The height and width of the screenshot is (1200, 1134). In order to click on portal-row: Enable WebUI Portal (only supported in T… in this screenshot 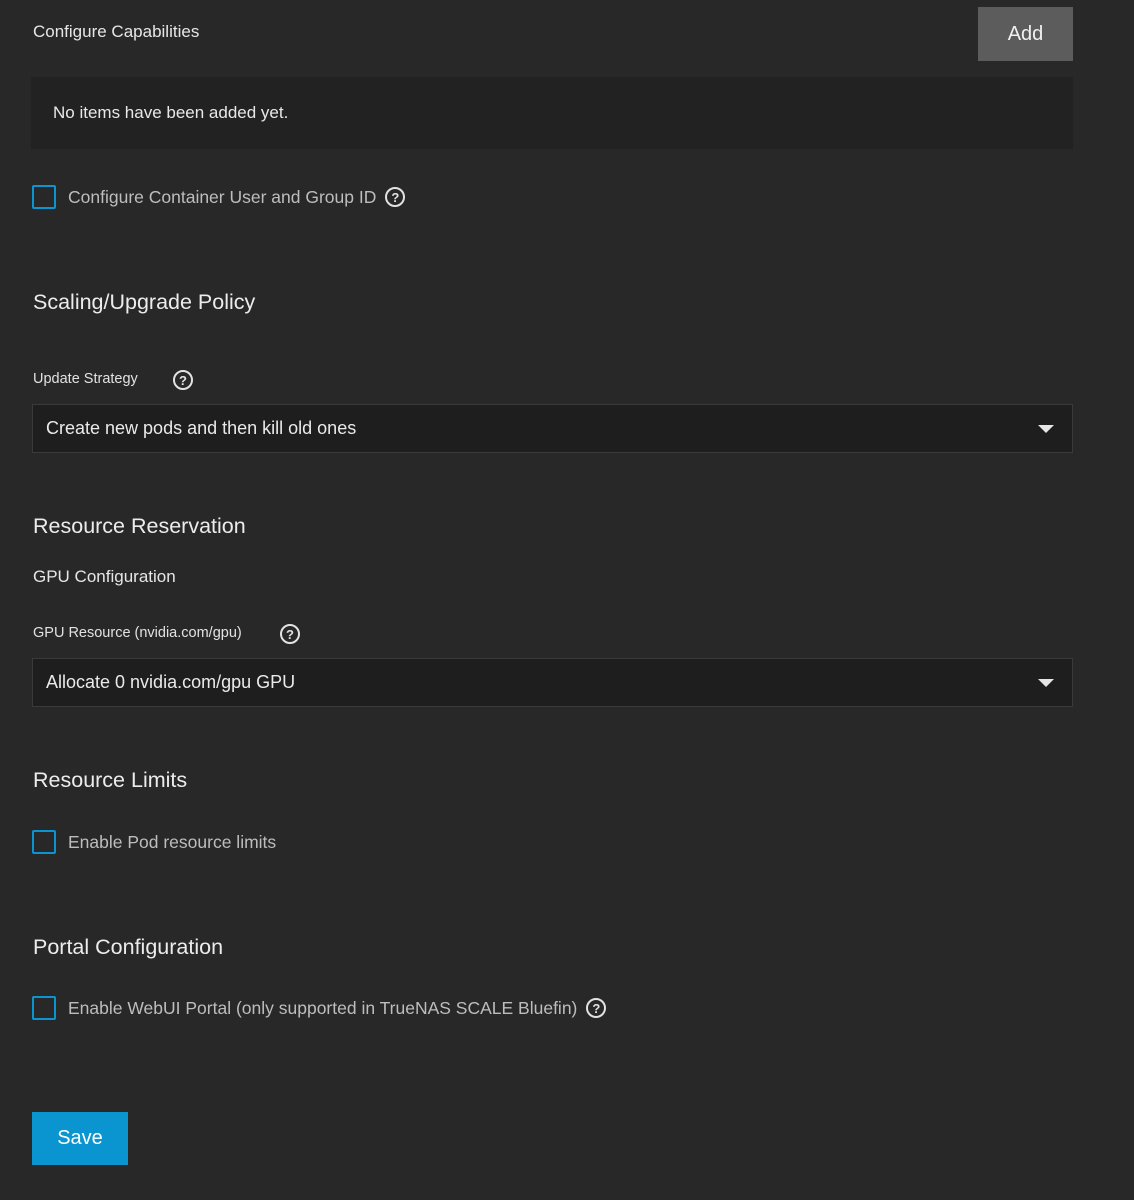, I will do `click(319, 1008)`.